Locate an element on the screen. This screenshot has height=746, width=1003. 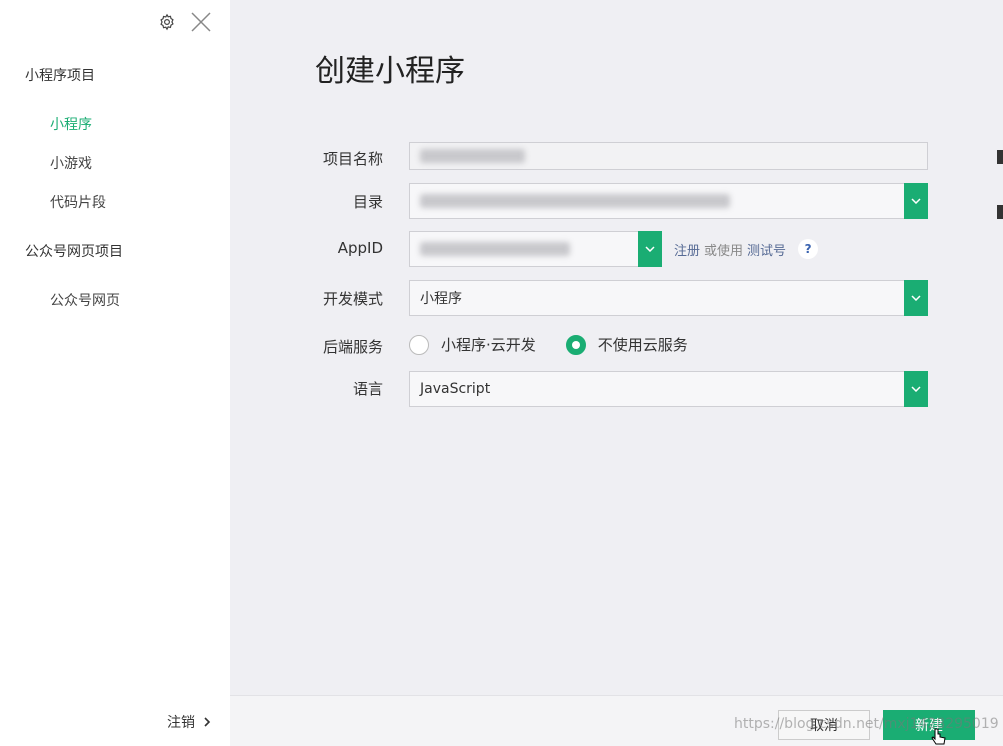
backend-radio-group: 小程序·云开发 不使用云服务 is located at coordinates (548, 344).